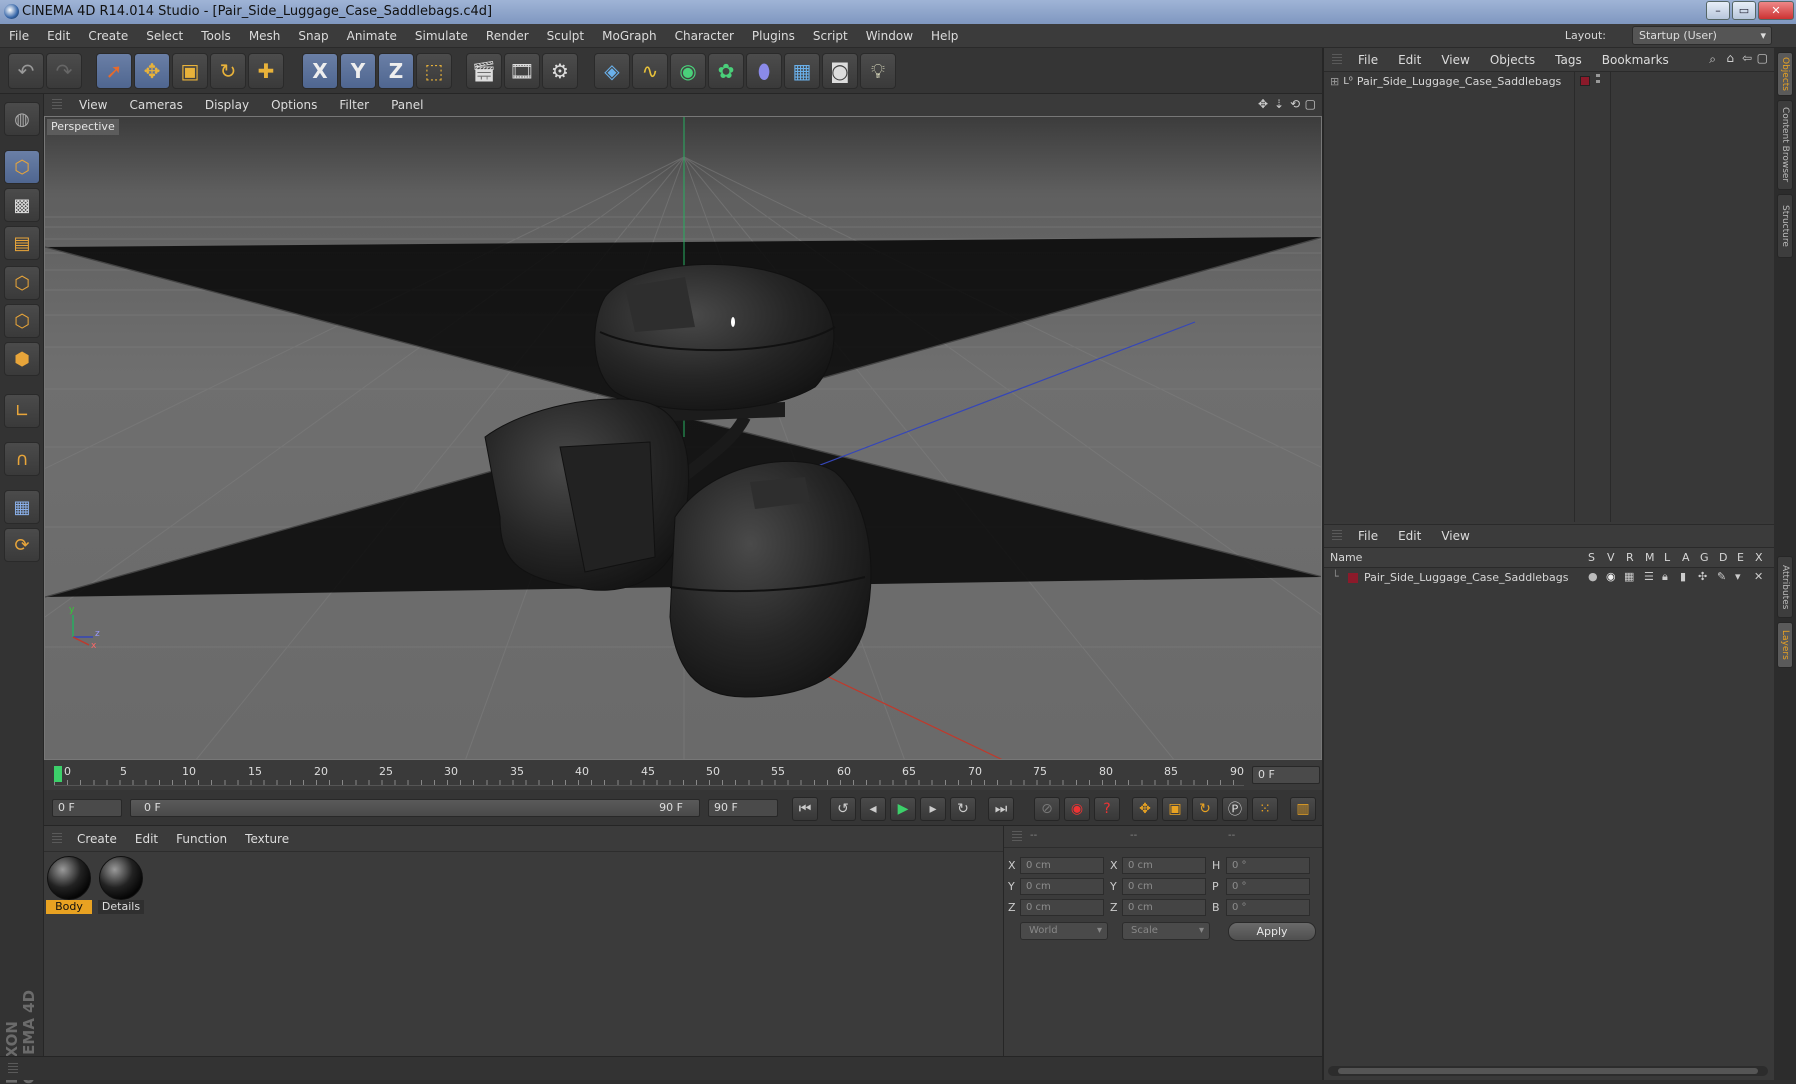 Image resolution: width=1796 pixels, height=1084 pixels. What do you see at coordinates (1721, 576) in the screenshot?
I see `deformer-icon: ✎` at bounding box center [1721, 576].